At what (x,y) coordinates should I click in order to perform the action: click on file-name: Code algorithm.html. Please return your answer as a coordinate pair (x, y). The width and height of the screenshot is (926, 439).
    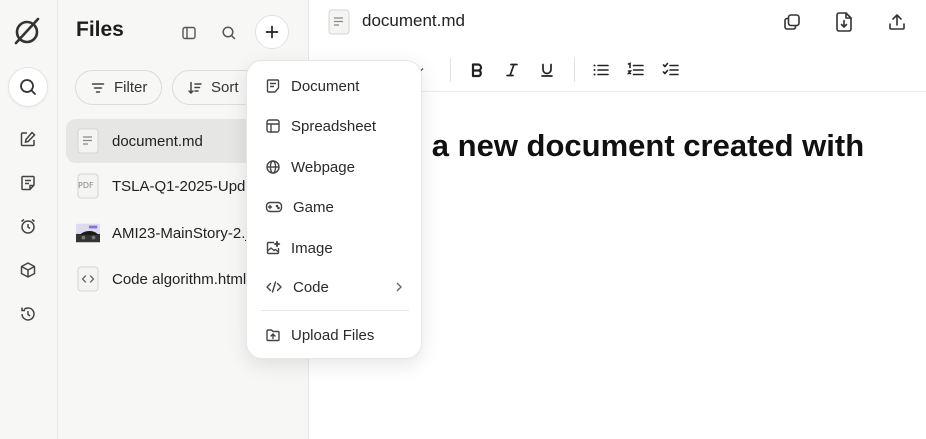
    Looking at the image, I should click on (179, 279).